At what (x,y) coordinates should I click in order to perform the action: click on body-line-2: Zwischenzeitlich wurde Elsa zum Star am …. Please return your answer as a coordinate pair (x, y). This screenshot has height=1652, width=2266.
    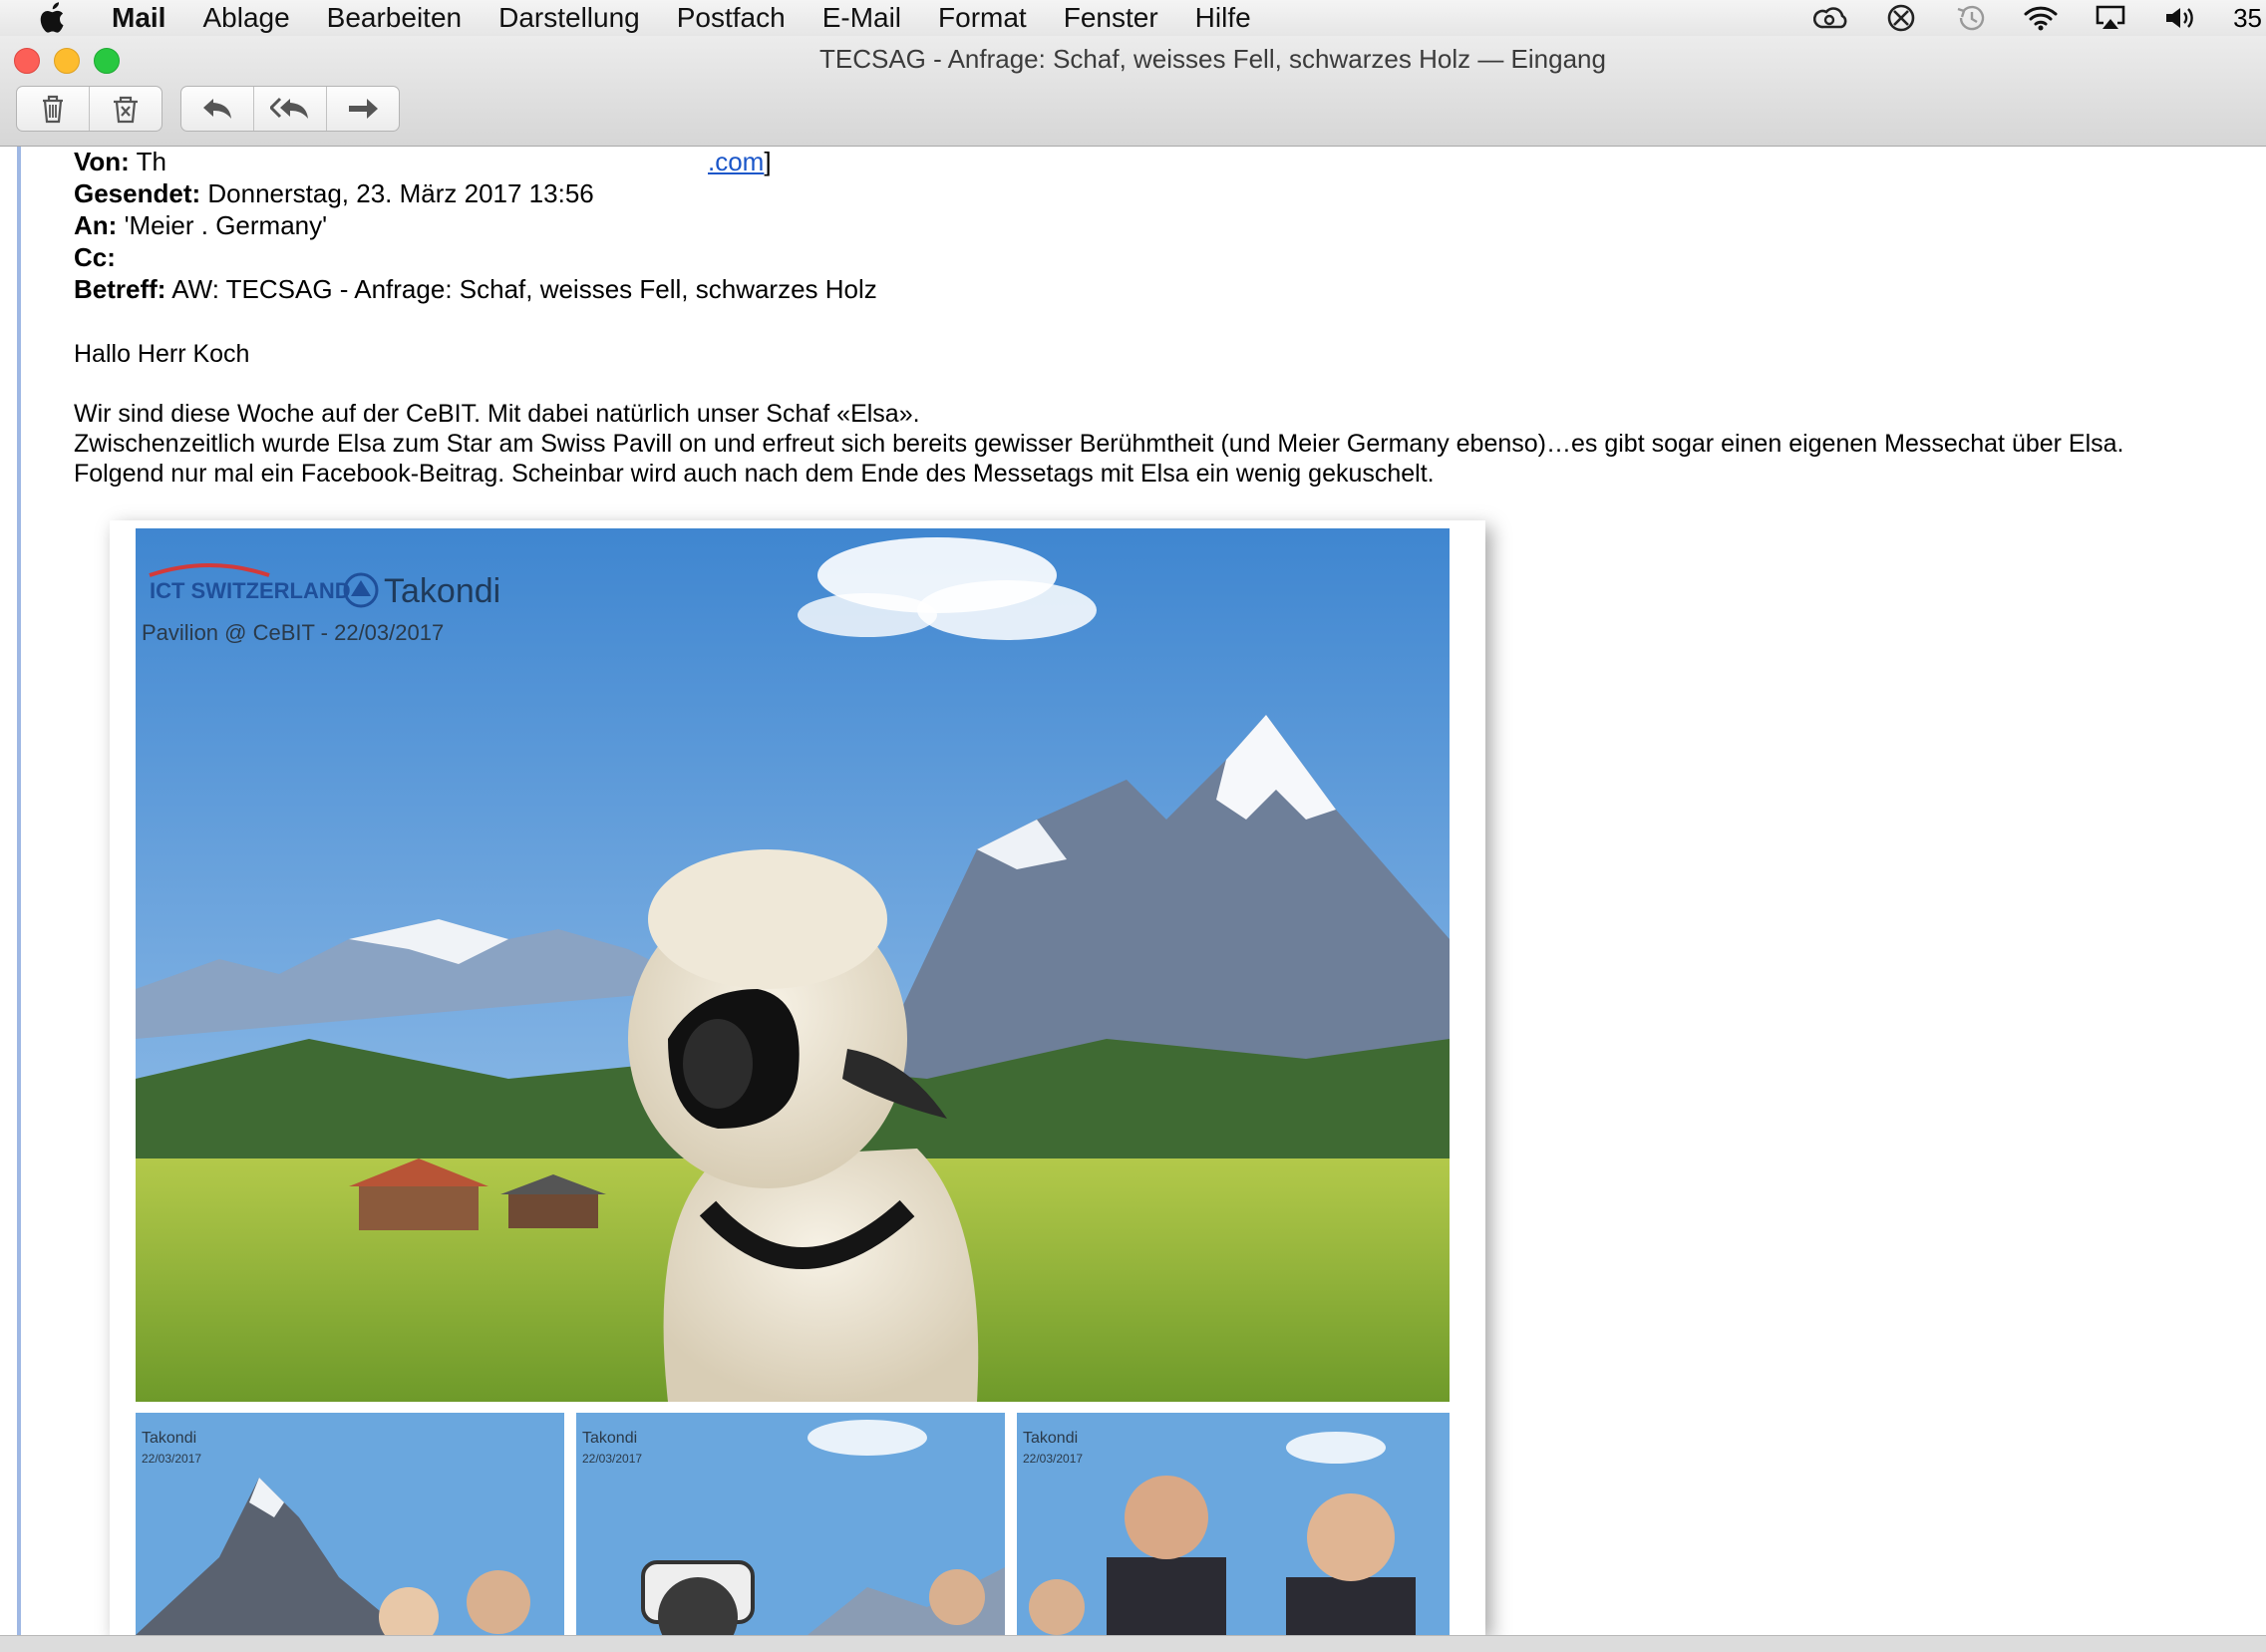
    Looking at the image, I should click on (1099, 444).